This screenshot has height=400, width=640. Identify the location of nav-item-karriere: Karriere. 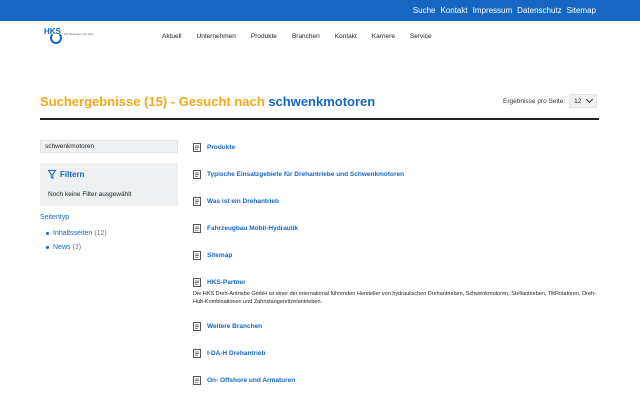
(383, 36).